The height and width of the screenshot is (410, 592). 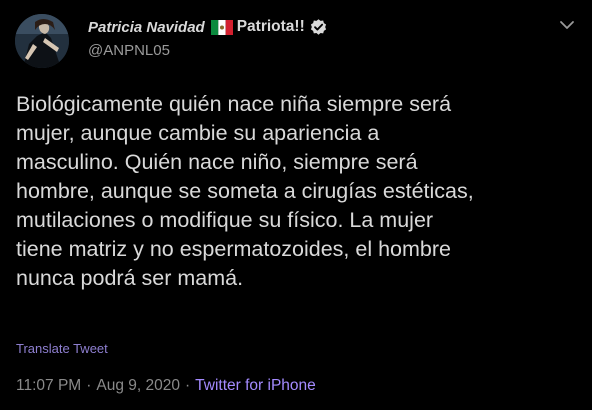 What do you see at coordinates (146, 27) in the screenshot?
I see `author-display-name: Patricia Navidad` at bounding box center [146, 27].